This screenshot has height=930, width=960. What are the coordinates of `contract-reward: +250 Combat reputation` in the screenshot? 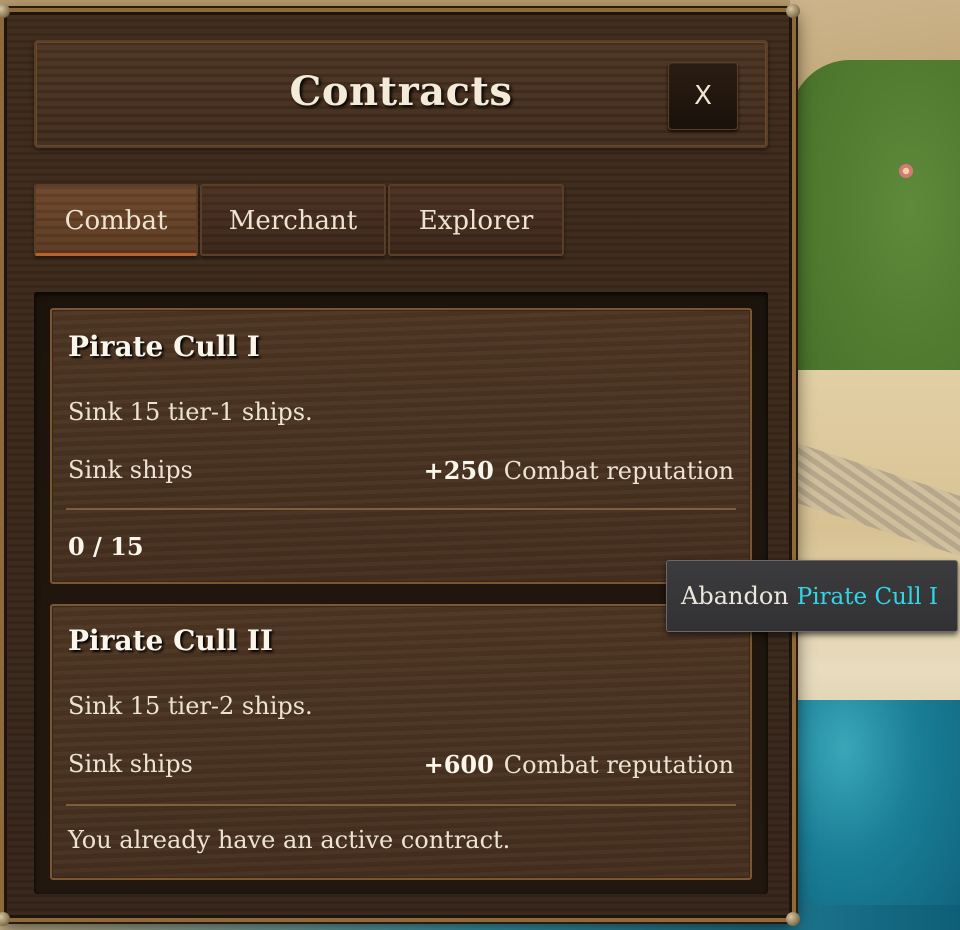 It's located at (579, 470).